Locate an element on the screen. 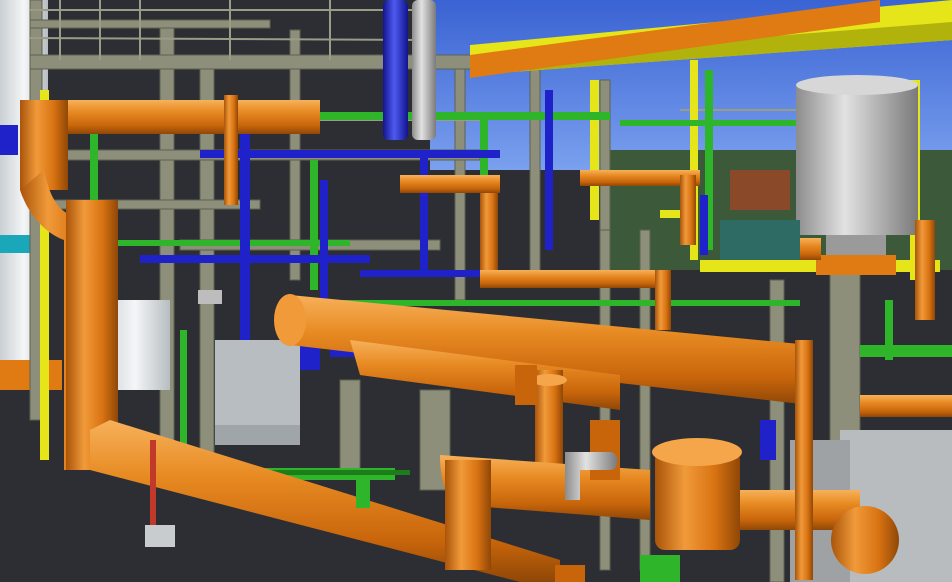 The width and height of the screenshot is (952, 582). red-drain-line is located at coordinates (153, 485).